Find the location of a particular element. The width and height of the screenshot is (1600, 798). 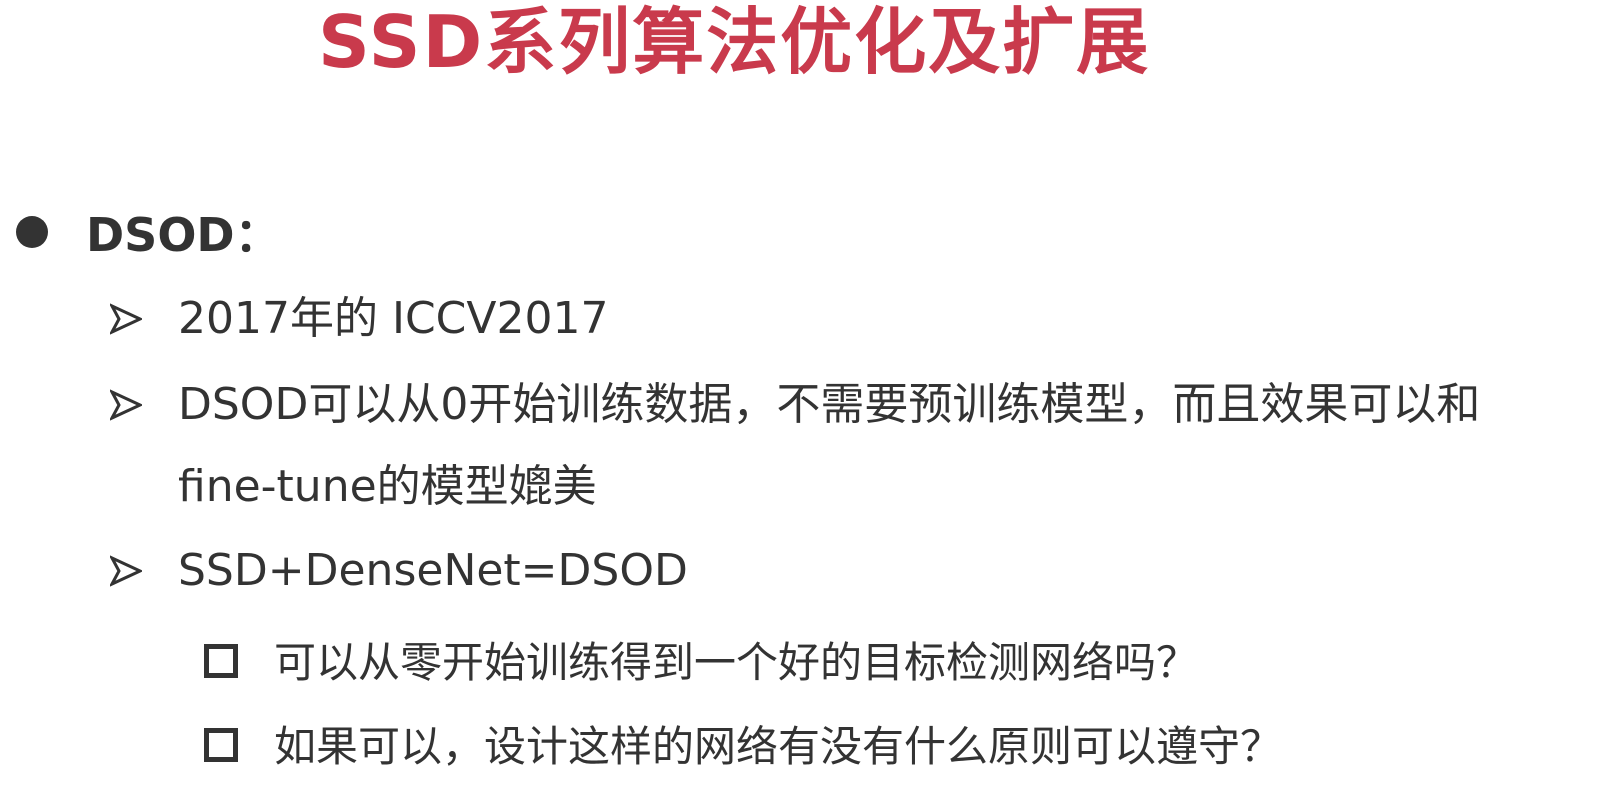

sub-bullet-densenet: SSD+DenseNet=DSOD is located at coordinates (399, 571).